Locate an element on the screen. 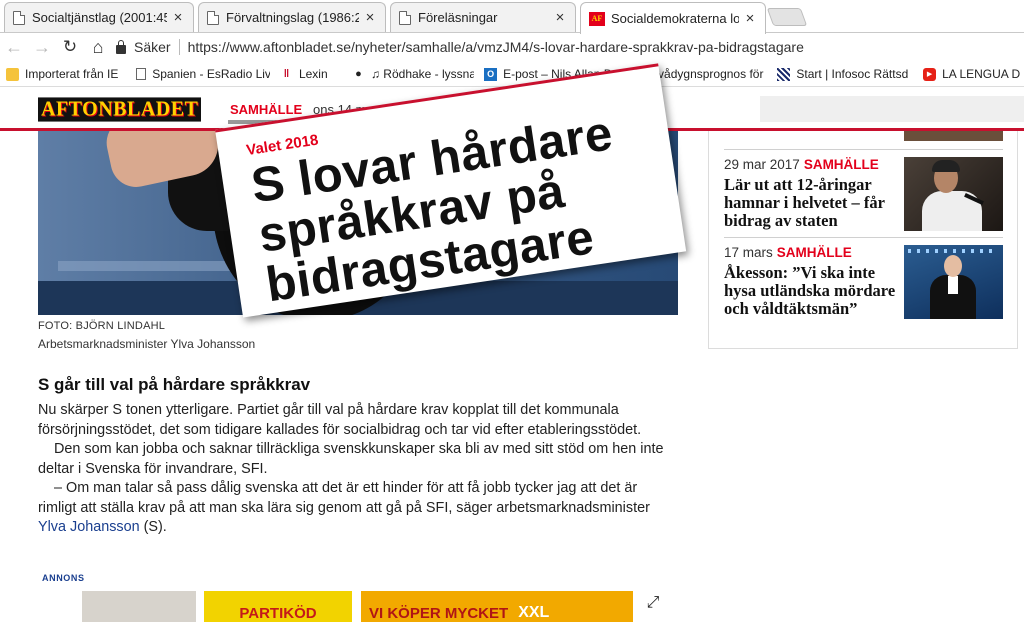 The image size is (1024, 622). bookmark-label: Tvådygnsprognos för is located at coordinates (707, 74).